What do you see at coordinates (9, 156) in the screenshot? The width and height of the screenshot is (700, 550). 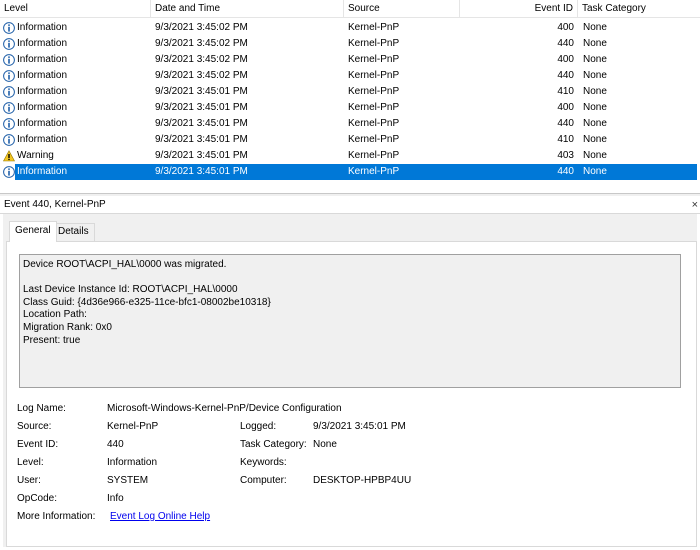 I see `warning-icon` at bounding box center [9, 156].